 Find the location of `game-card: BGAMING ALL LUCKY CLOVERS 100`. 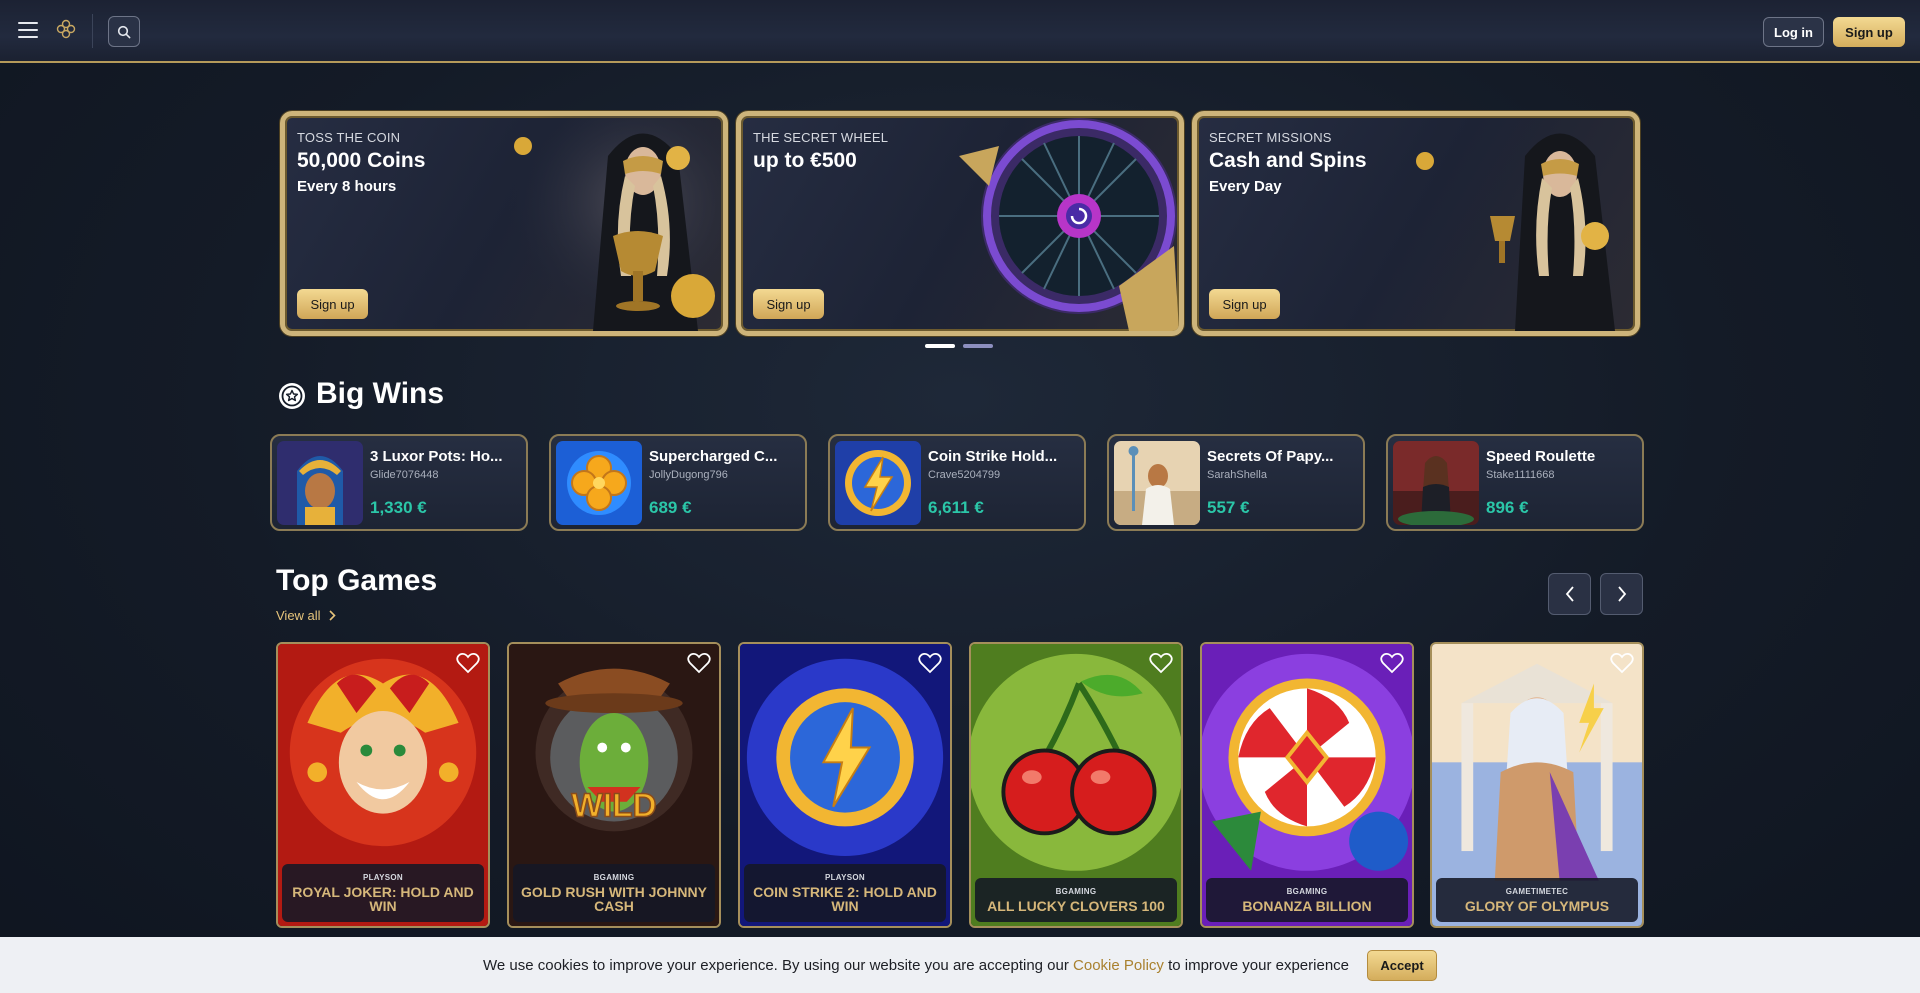

game-card: BGAMING ALL LUCKY CLOVERS 100 is located at coordinates (1076, 785).